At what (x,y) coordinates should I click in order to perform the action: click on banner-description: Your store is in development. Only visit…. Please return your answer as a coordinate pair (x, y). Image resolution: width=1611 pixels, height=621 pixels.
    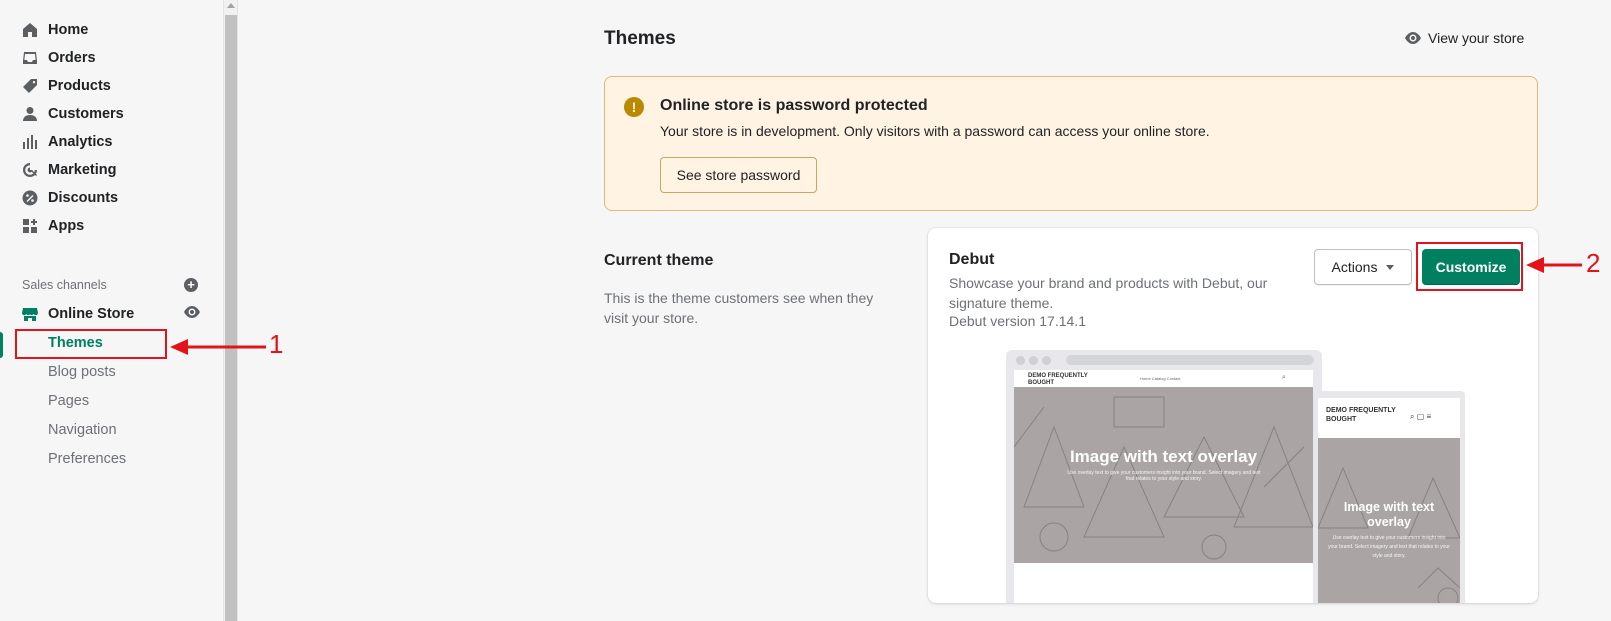
    Looking at the image, I should click on (935, 131).